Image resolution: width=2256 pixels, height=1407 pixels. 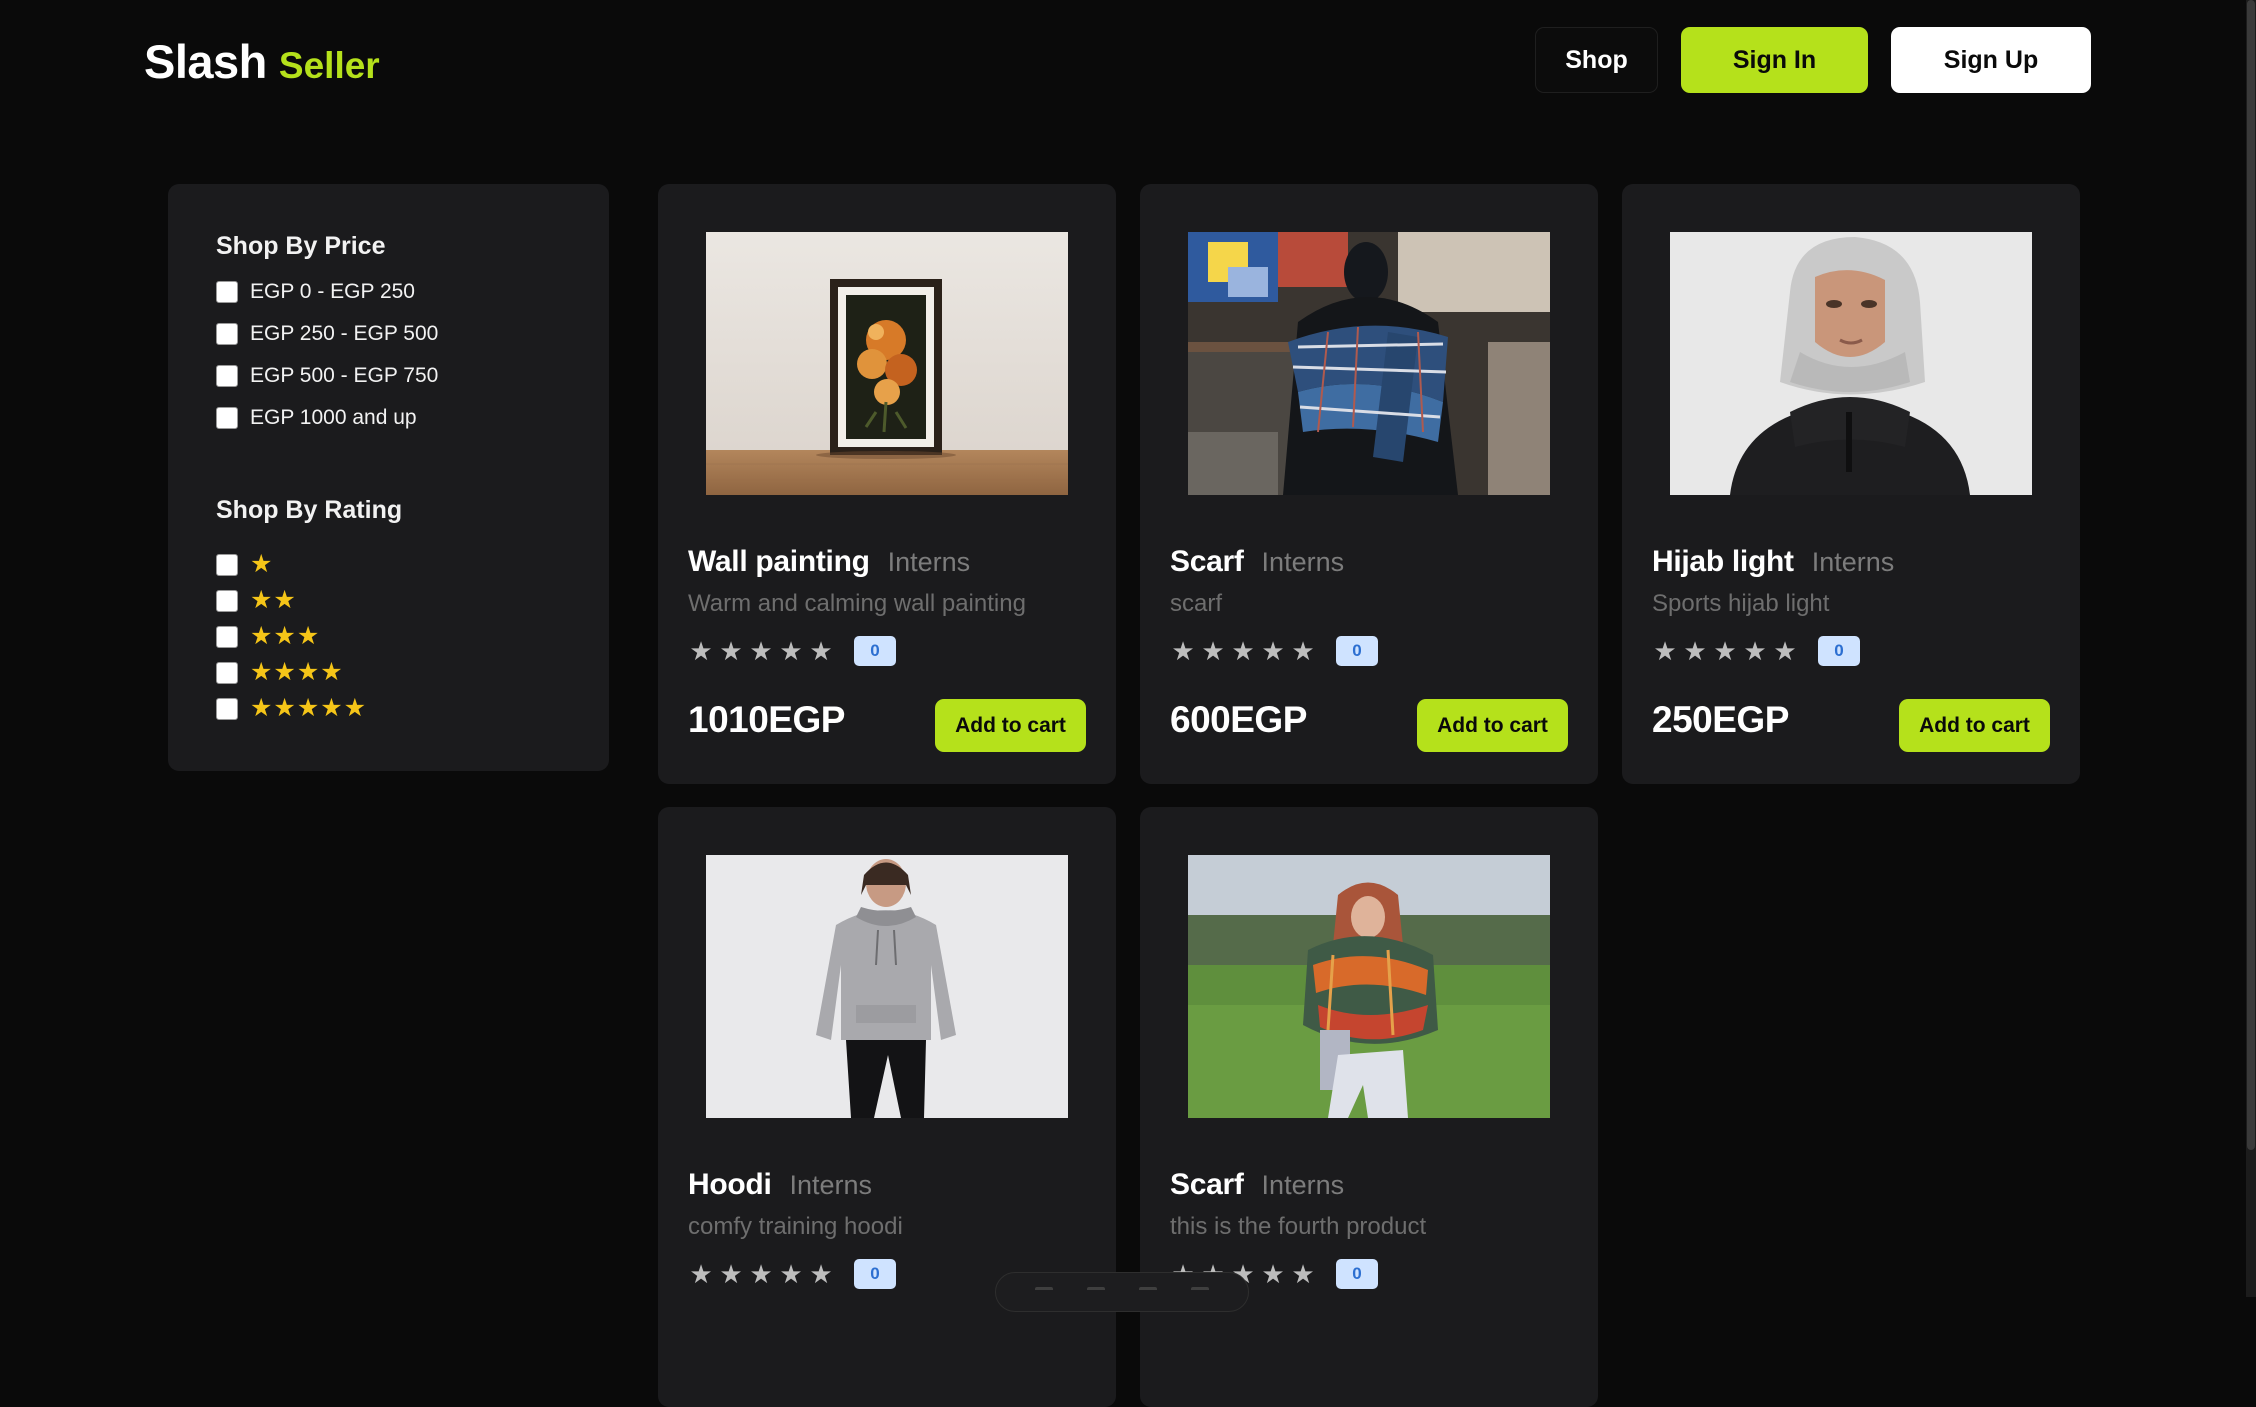 I want to click on product-name: Wall painting, so click(x=779, y=562).